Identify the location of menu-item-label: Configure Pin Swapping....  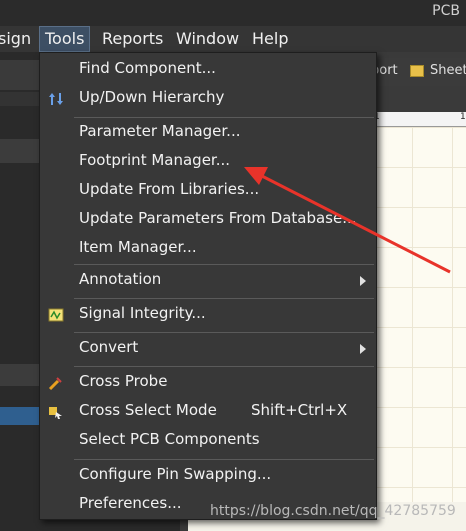
(175, 474).